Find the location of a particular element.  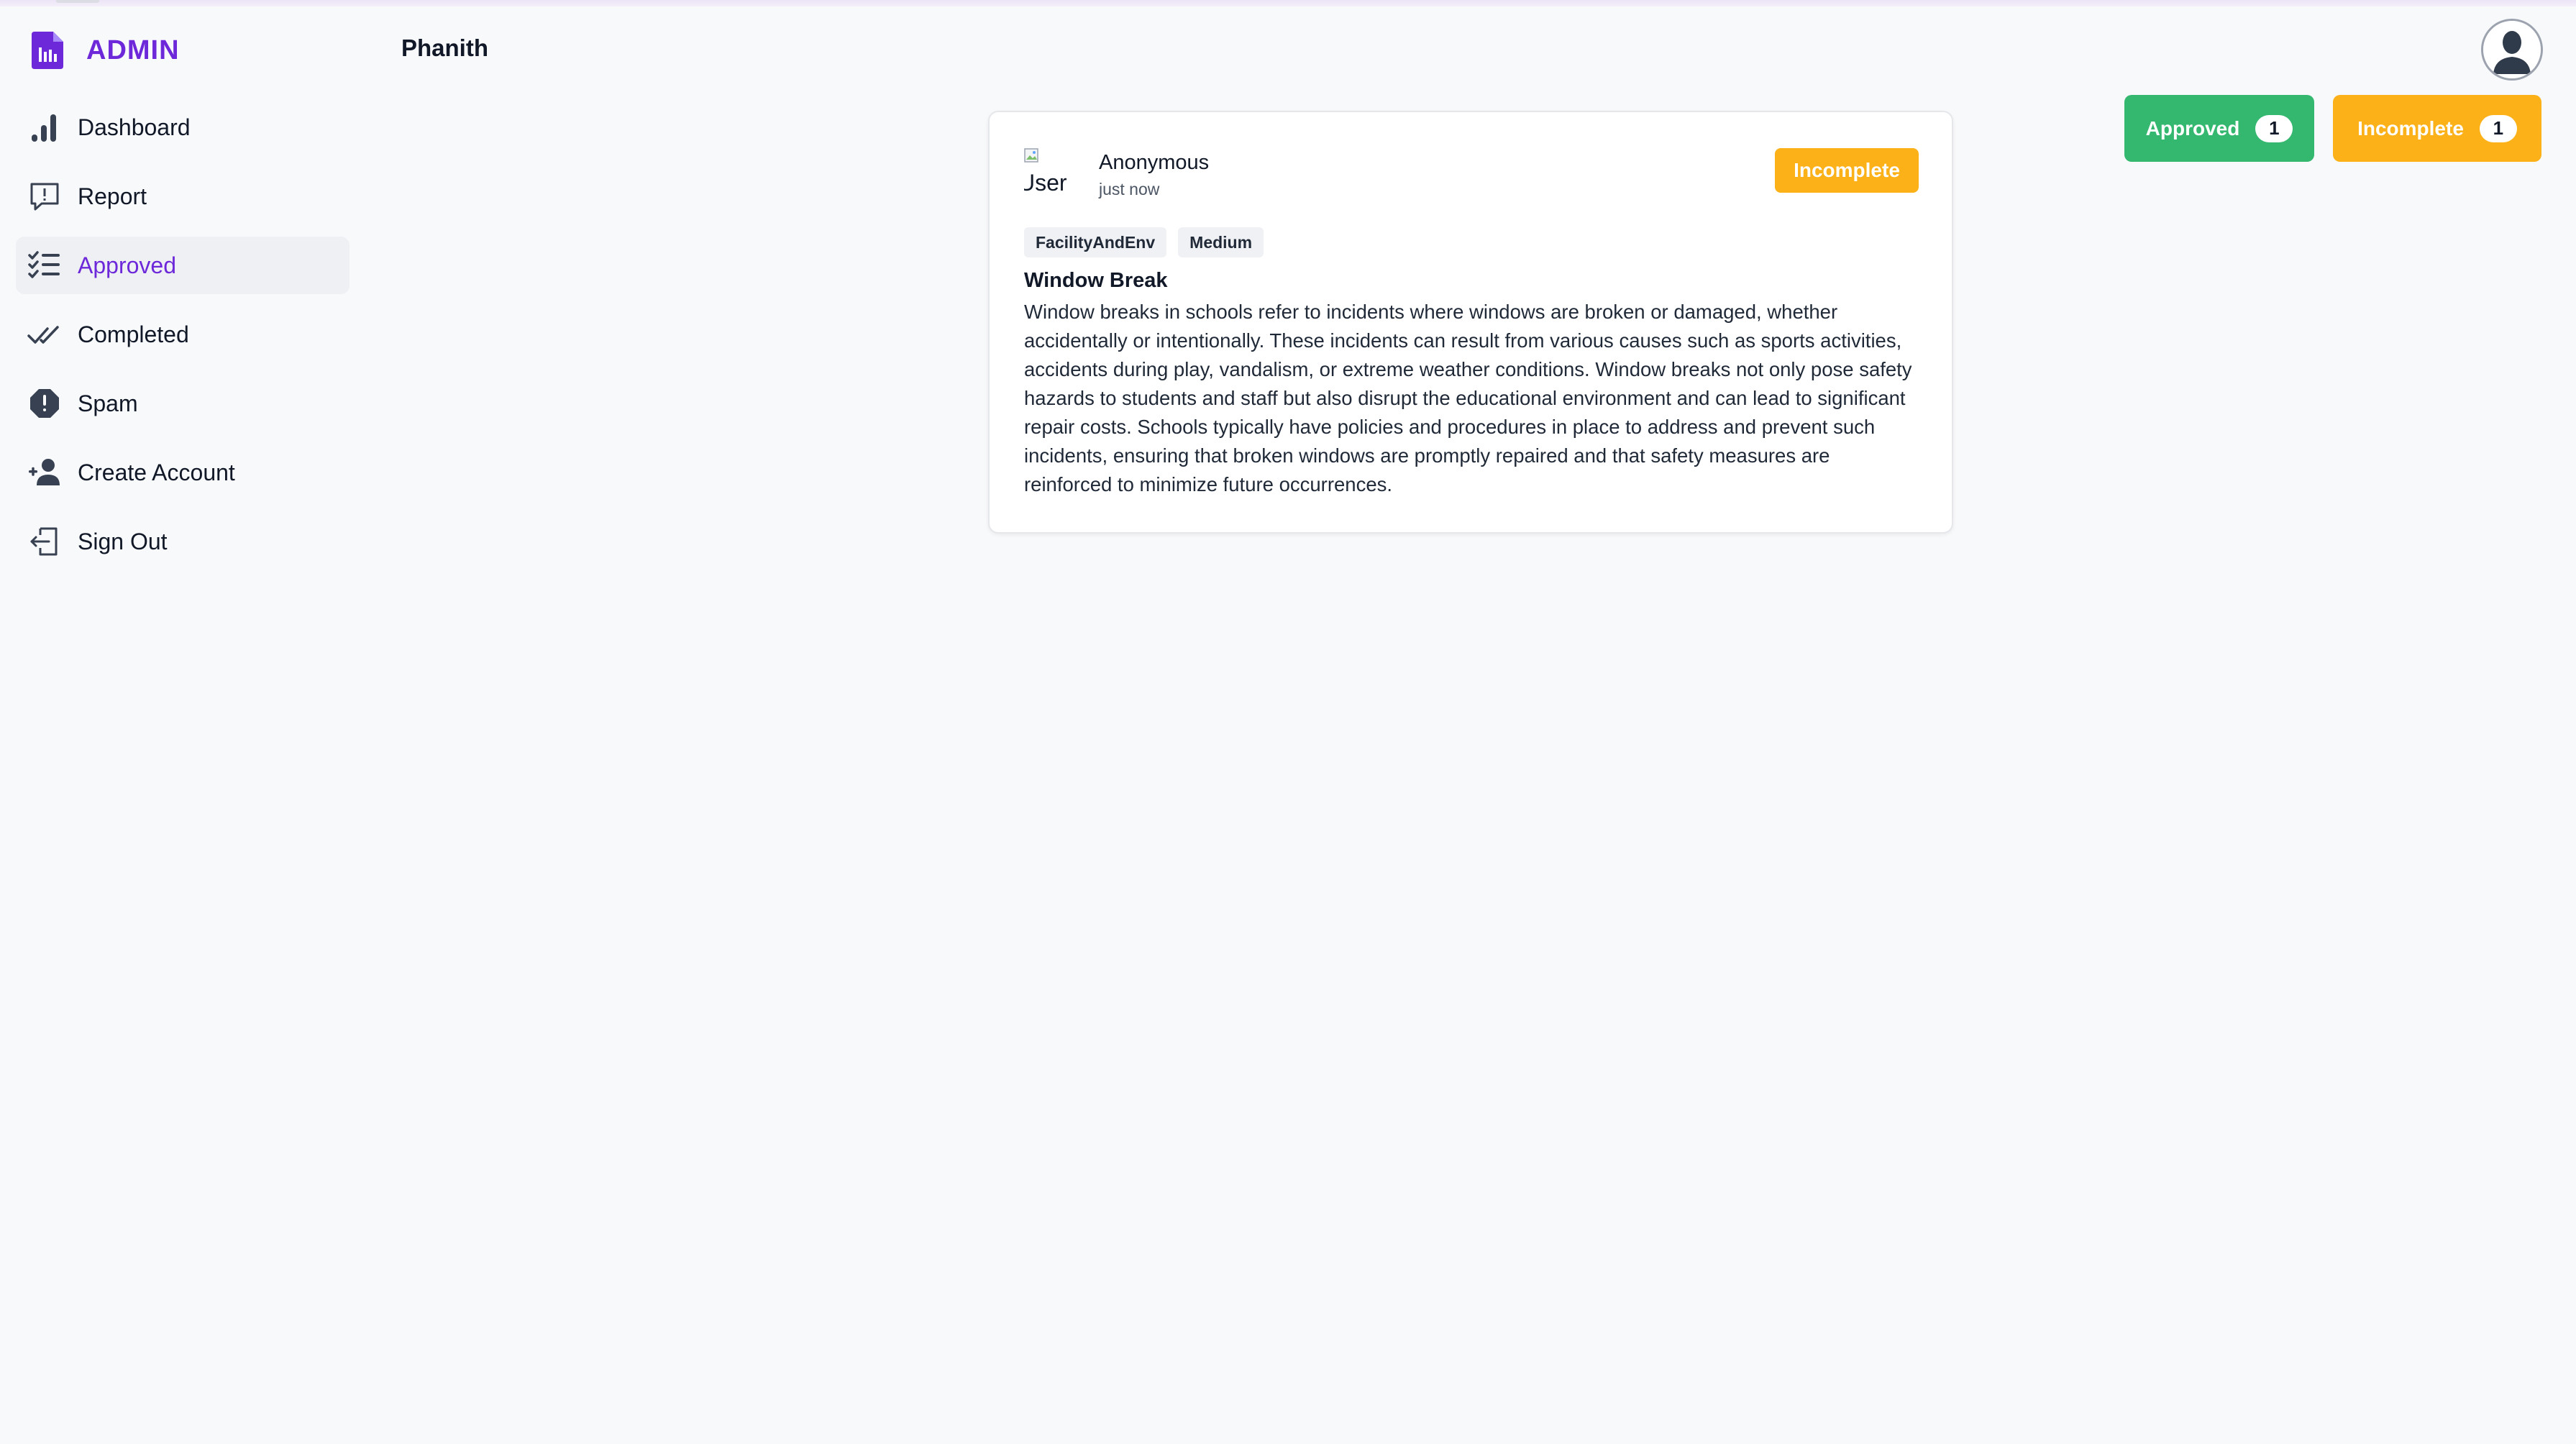

incomplete-filter-label: Incomplete is located at coordinates (2410, 128).